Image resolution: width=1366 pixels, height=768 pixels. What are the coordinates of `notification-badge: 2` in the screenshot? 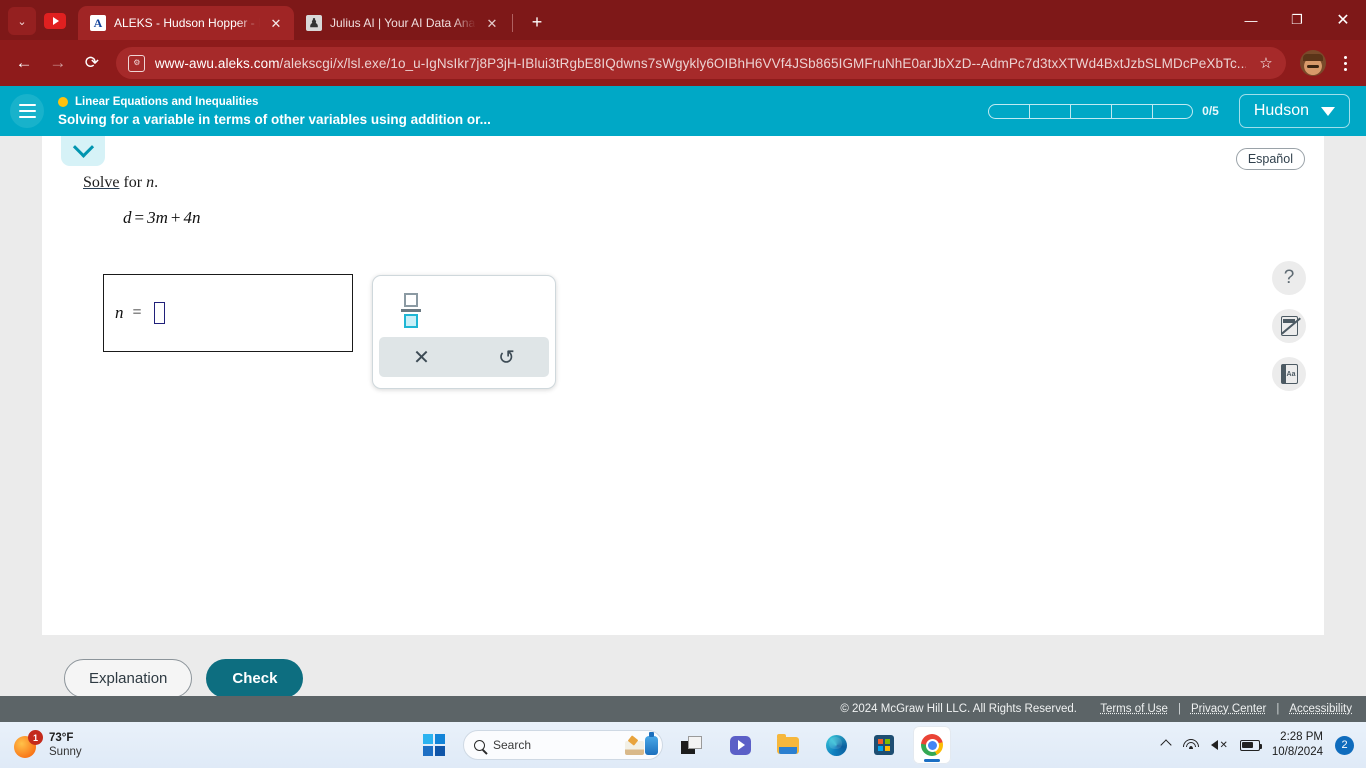 It's located at (1344, 745).